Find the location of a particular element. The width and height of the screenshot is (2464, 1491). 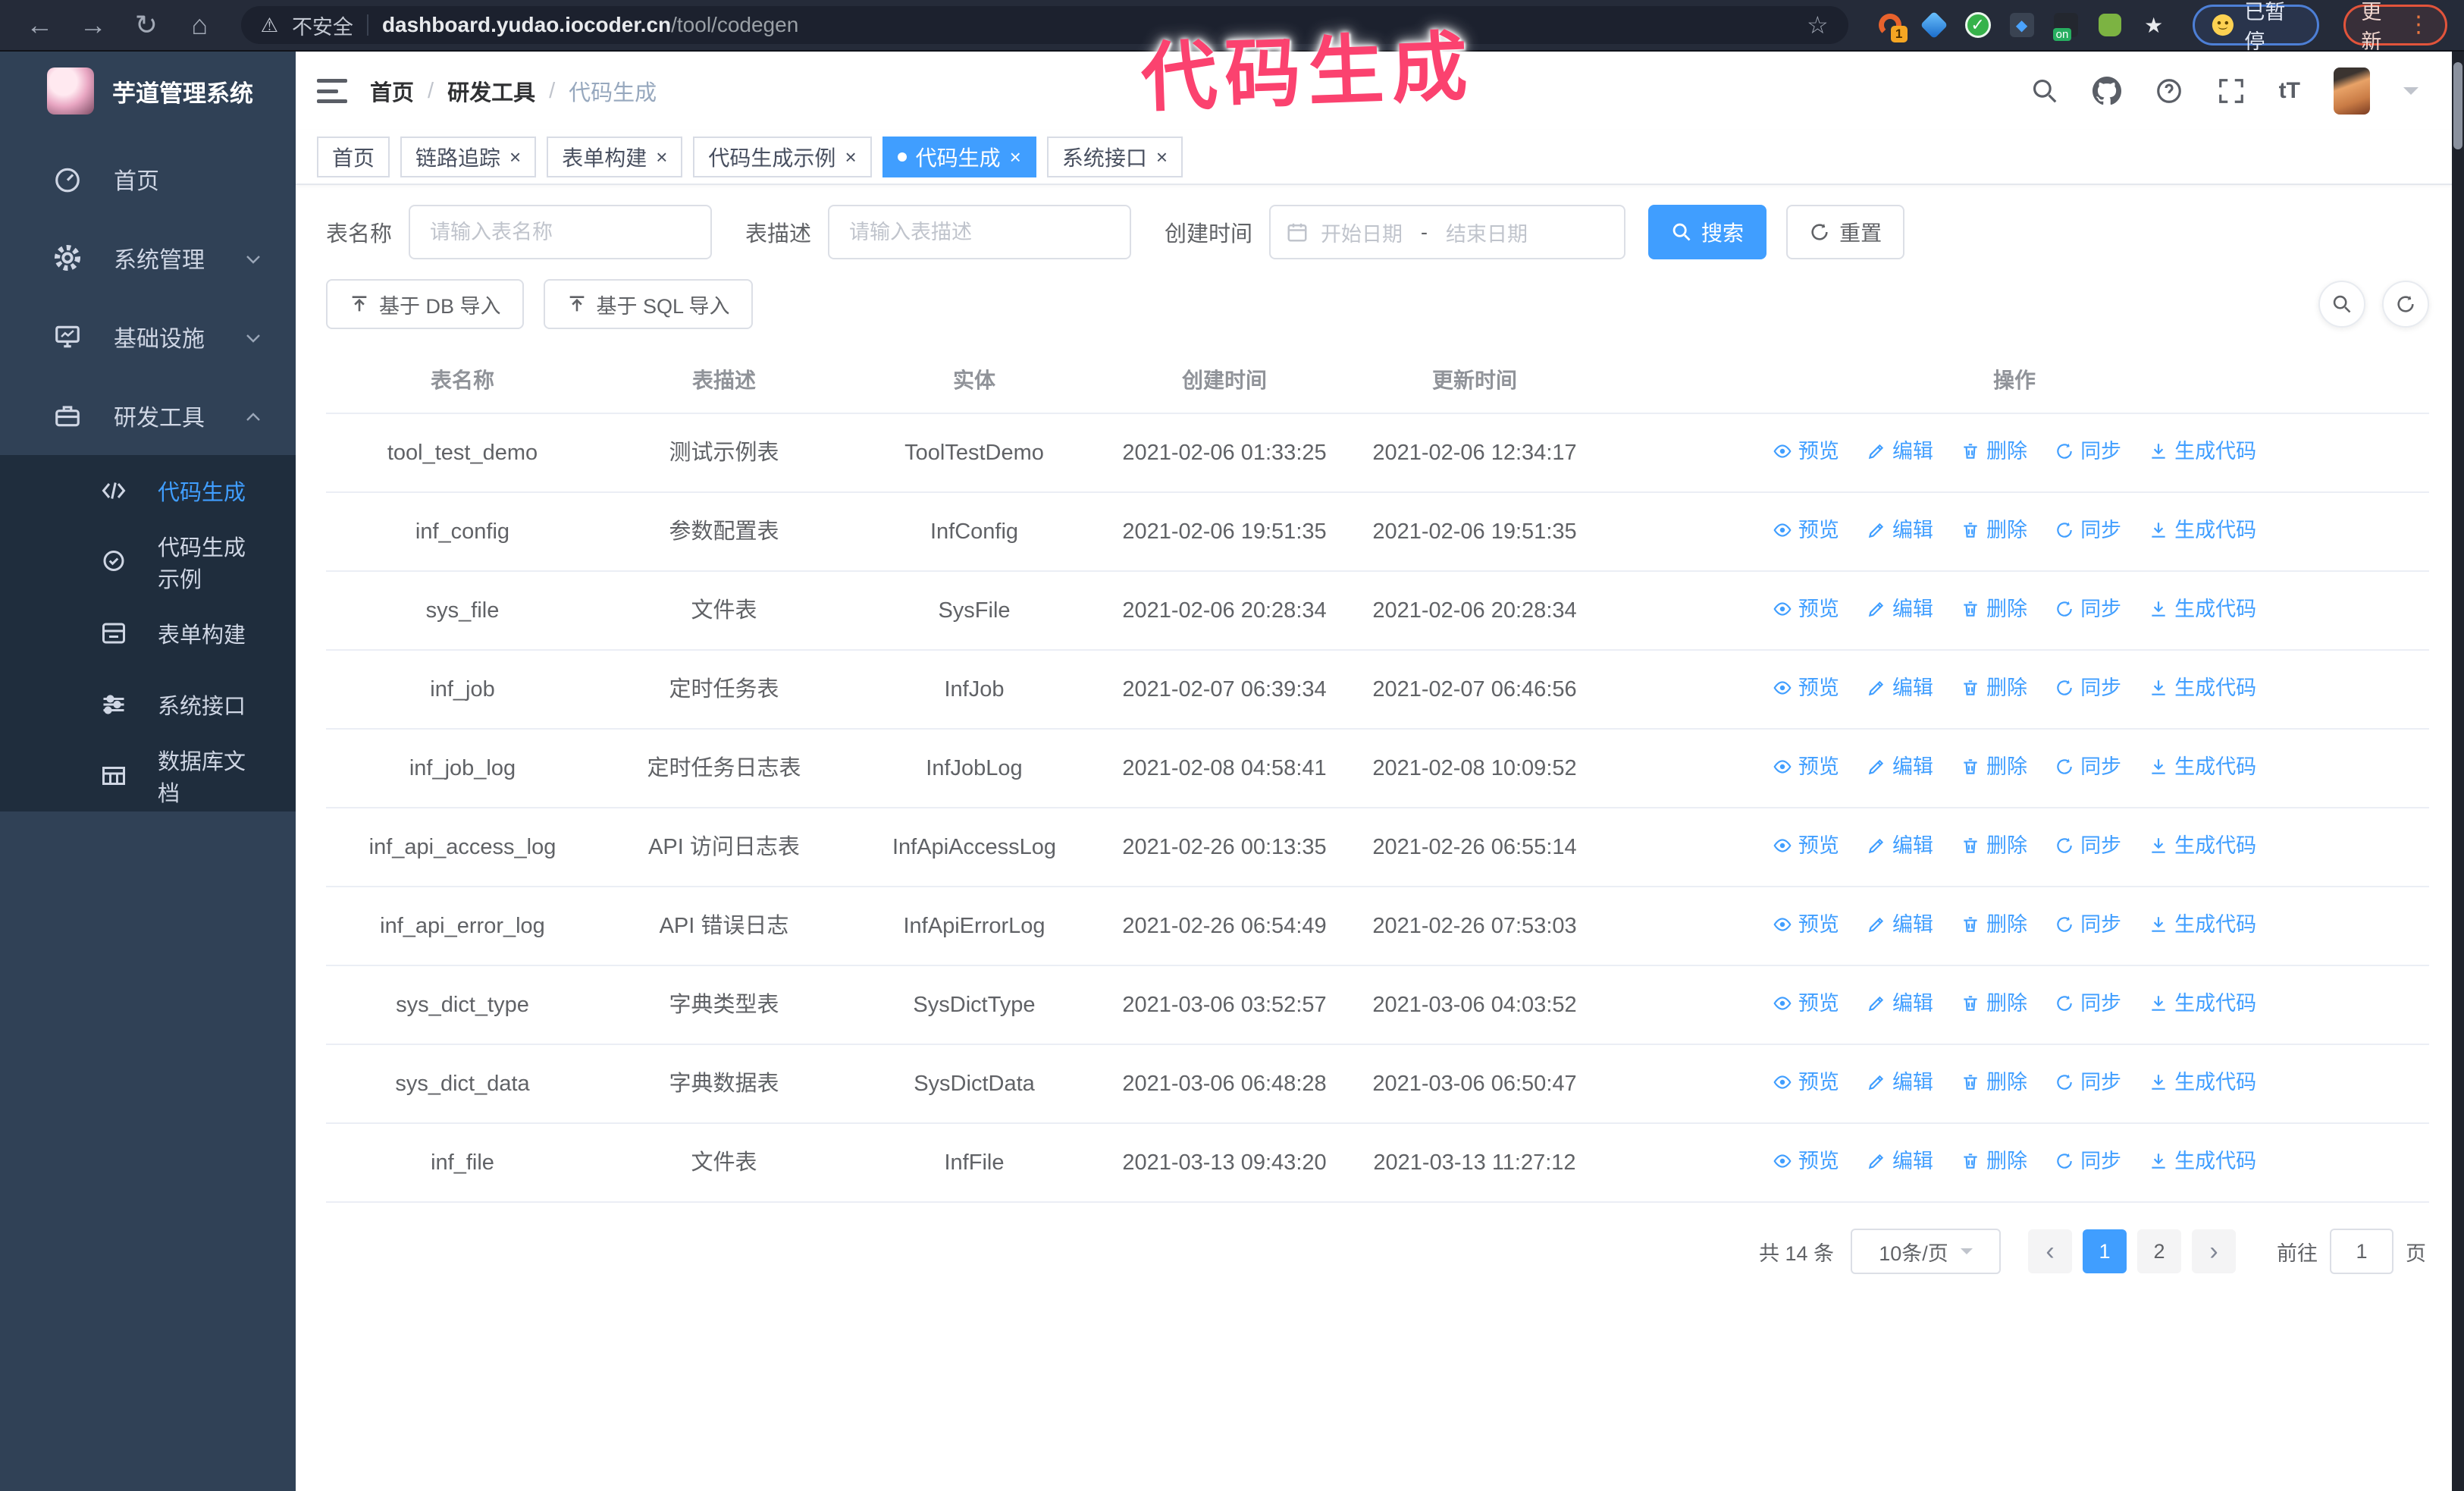

sidebar-item-system-api: 系统接口 is located at coordinates (148, 704).